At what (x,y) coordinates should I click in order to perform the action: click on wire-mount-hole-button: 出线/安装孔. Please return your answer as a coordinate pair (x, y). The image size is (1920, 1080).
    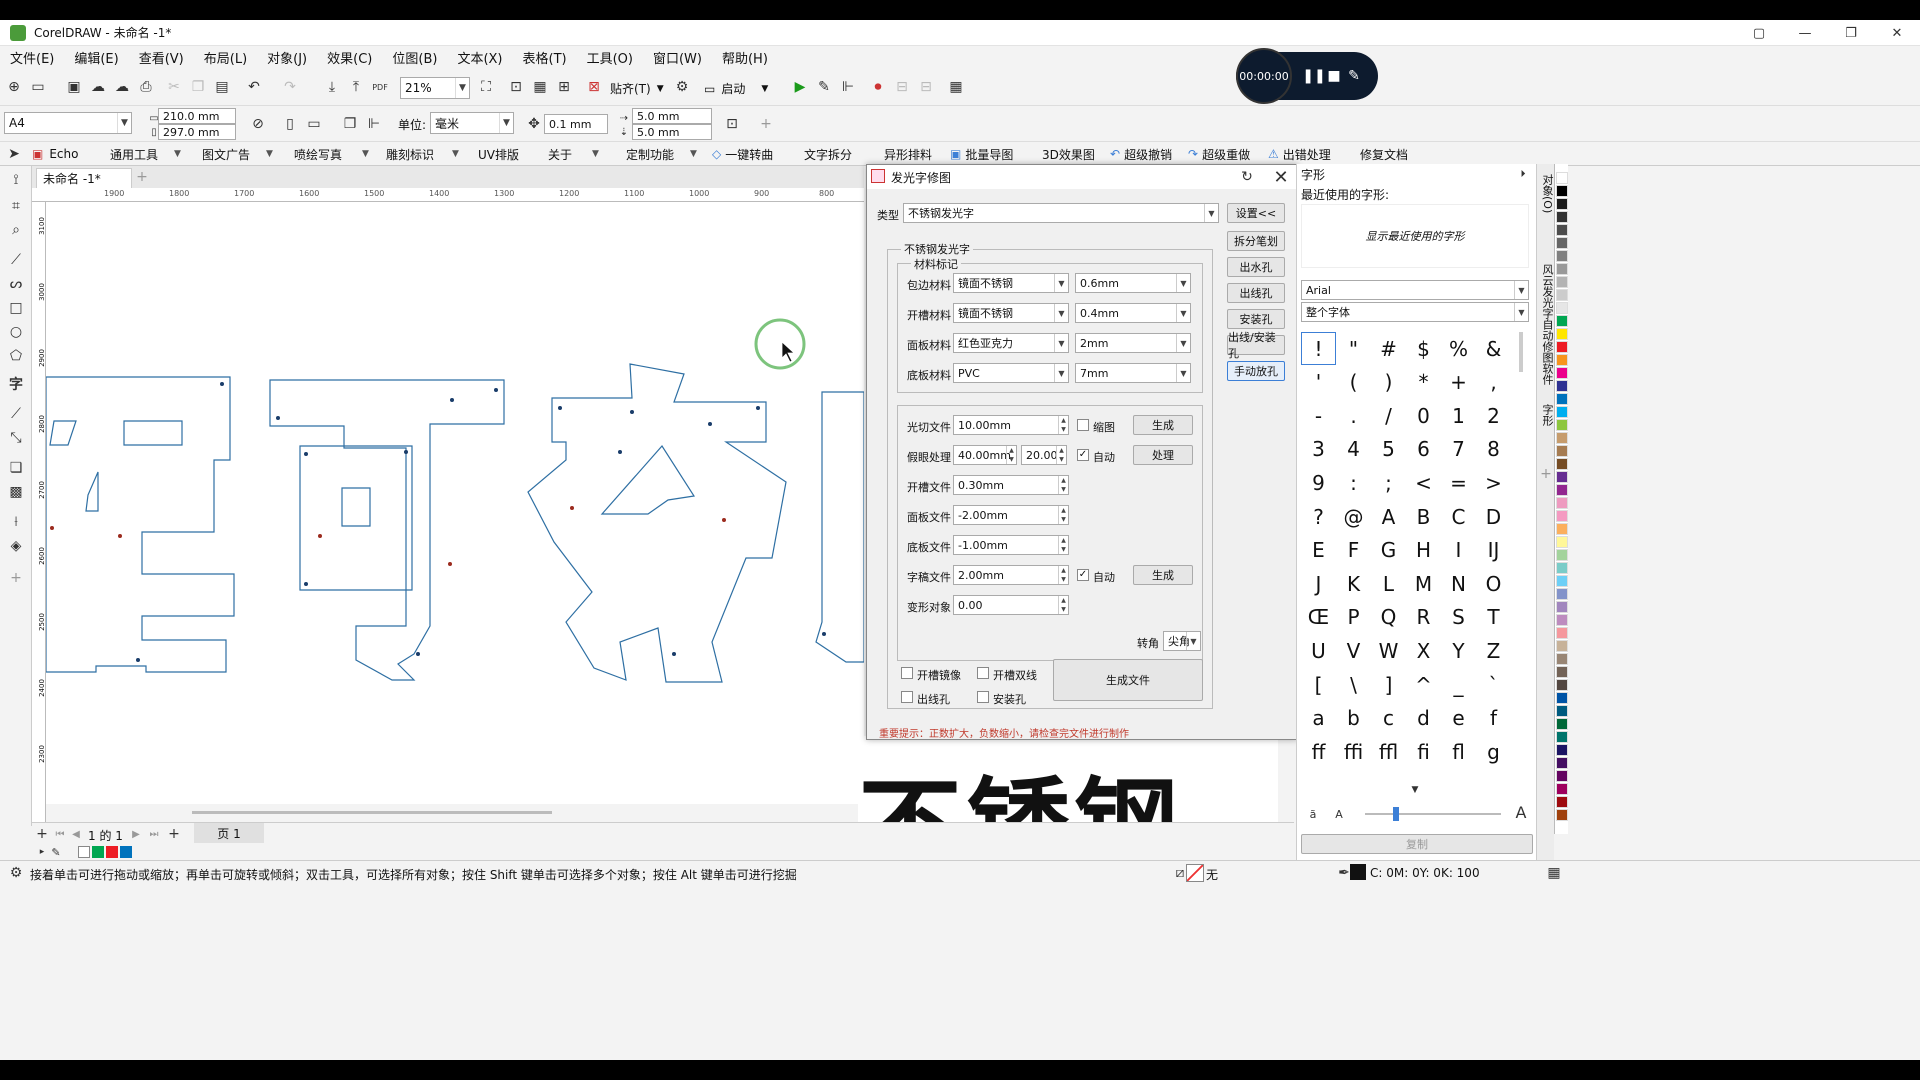
    Looking at the image, I should click on (1256, 345).